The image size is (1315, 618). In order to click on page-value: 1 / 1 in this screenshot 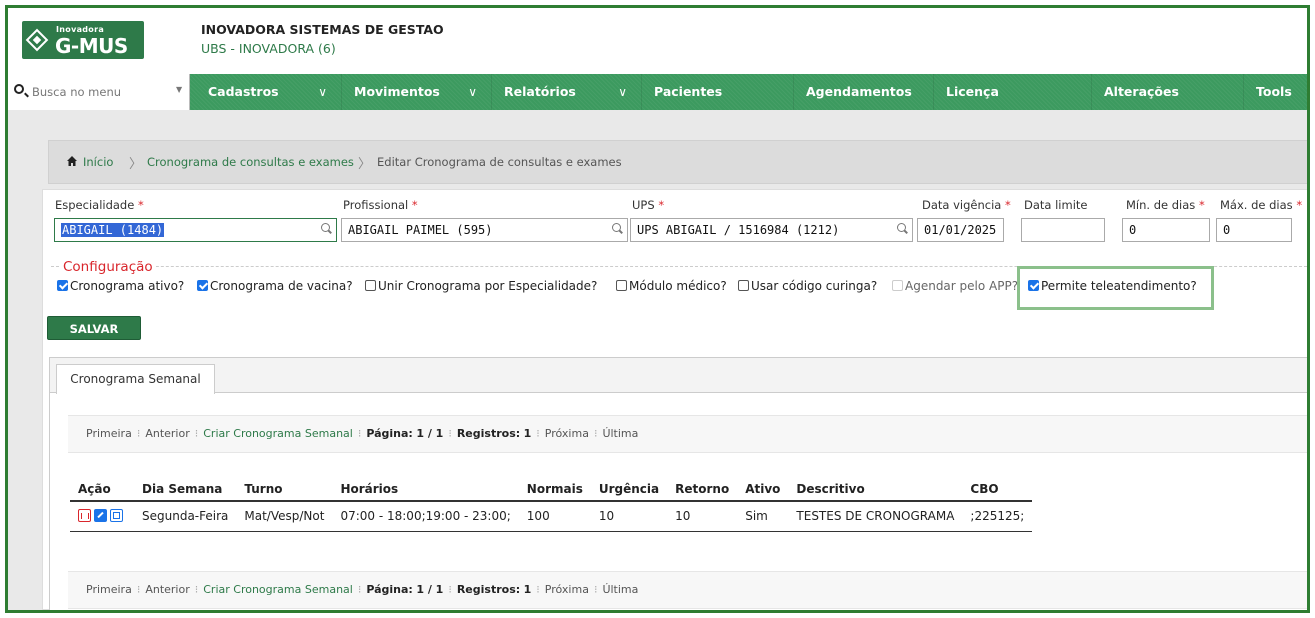, I will do `click(430, 433)`.